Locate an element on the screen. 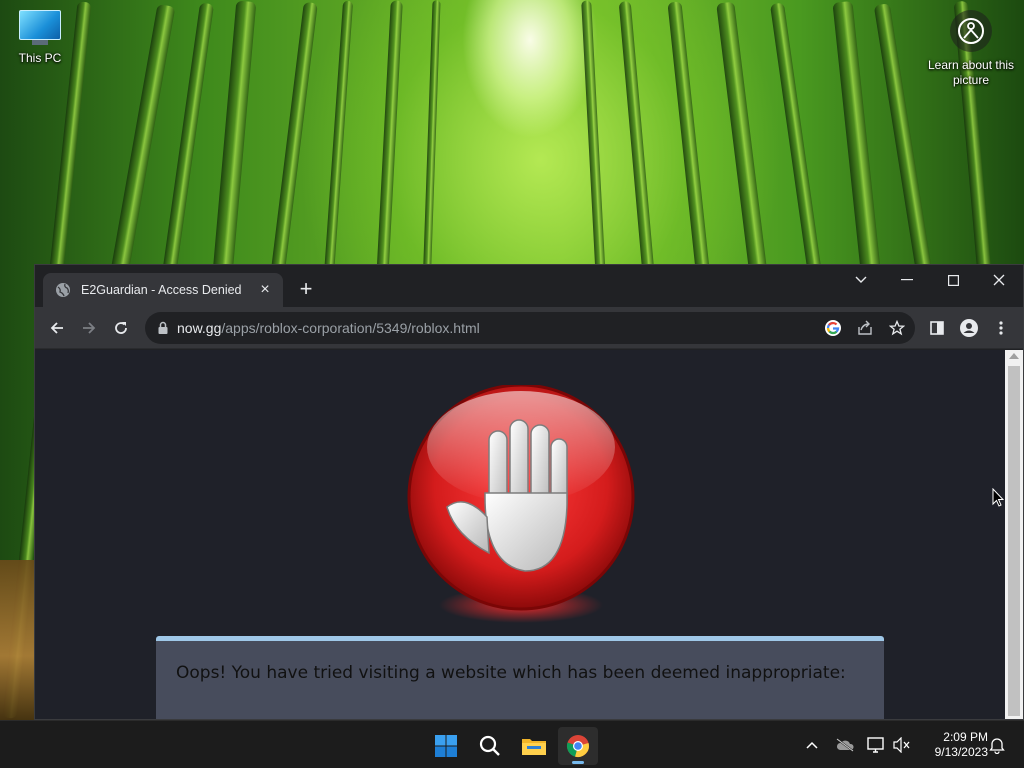 The image size is (1024, 768). forward-icon is located at coordinates (89, 328).